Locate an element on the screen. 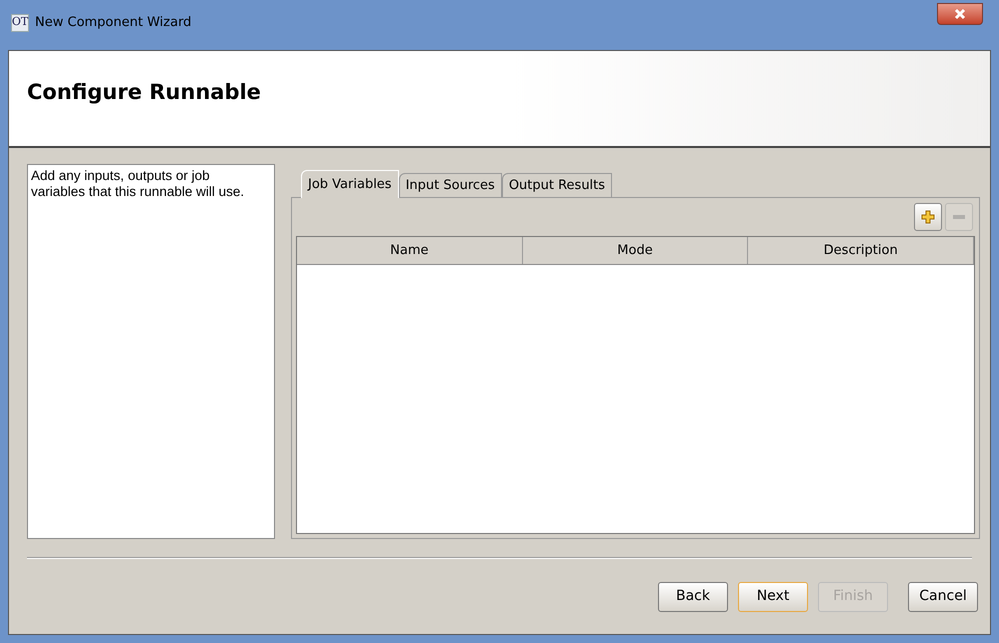 This screenshot has width=999, height=643. close-icon is located at coordinates (960, 14).